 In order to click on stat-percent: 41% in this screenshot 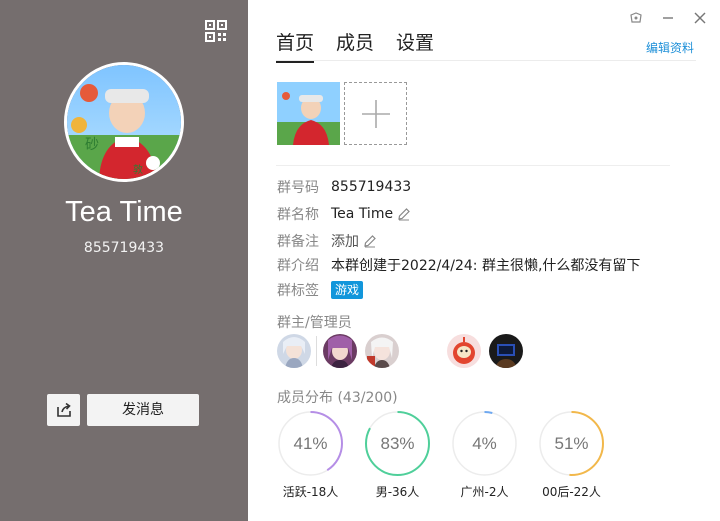, I will do `click(310, 443)`.